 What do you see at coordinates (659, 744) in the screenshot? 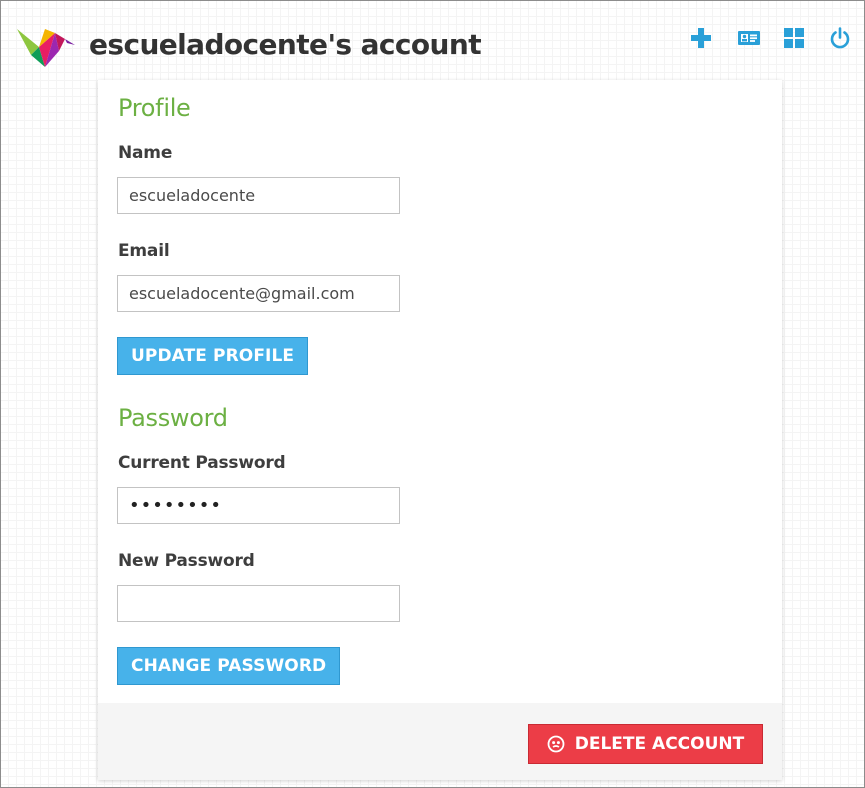
I see `delete-account-label: DELETE ACCOUNT` at bounding box center [659, 744].